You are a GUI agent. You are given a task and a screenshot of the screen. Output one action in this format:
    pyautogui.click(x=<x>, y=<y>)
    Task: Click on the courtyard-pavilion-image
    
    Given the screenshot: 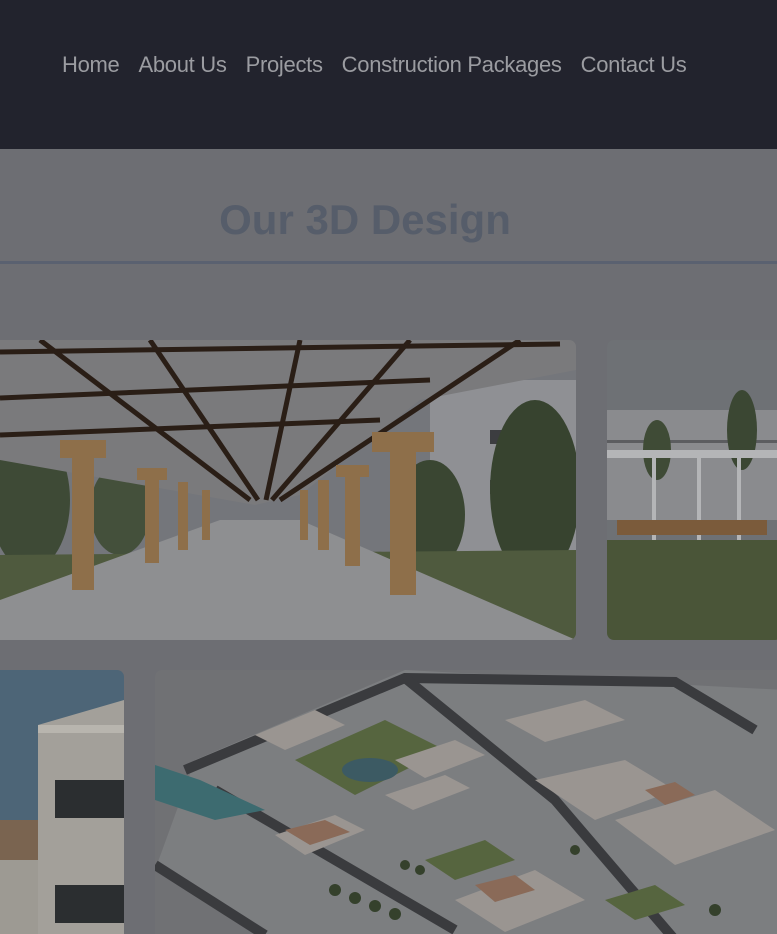 What is the action you would take?
    pyautogui.click(x=692, y=490)
    